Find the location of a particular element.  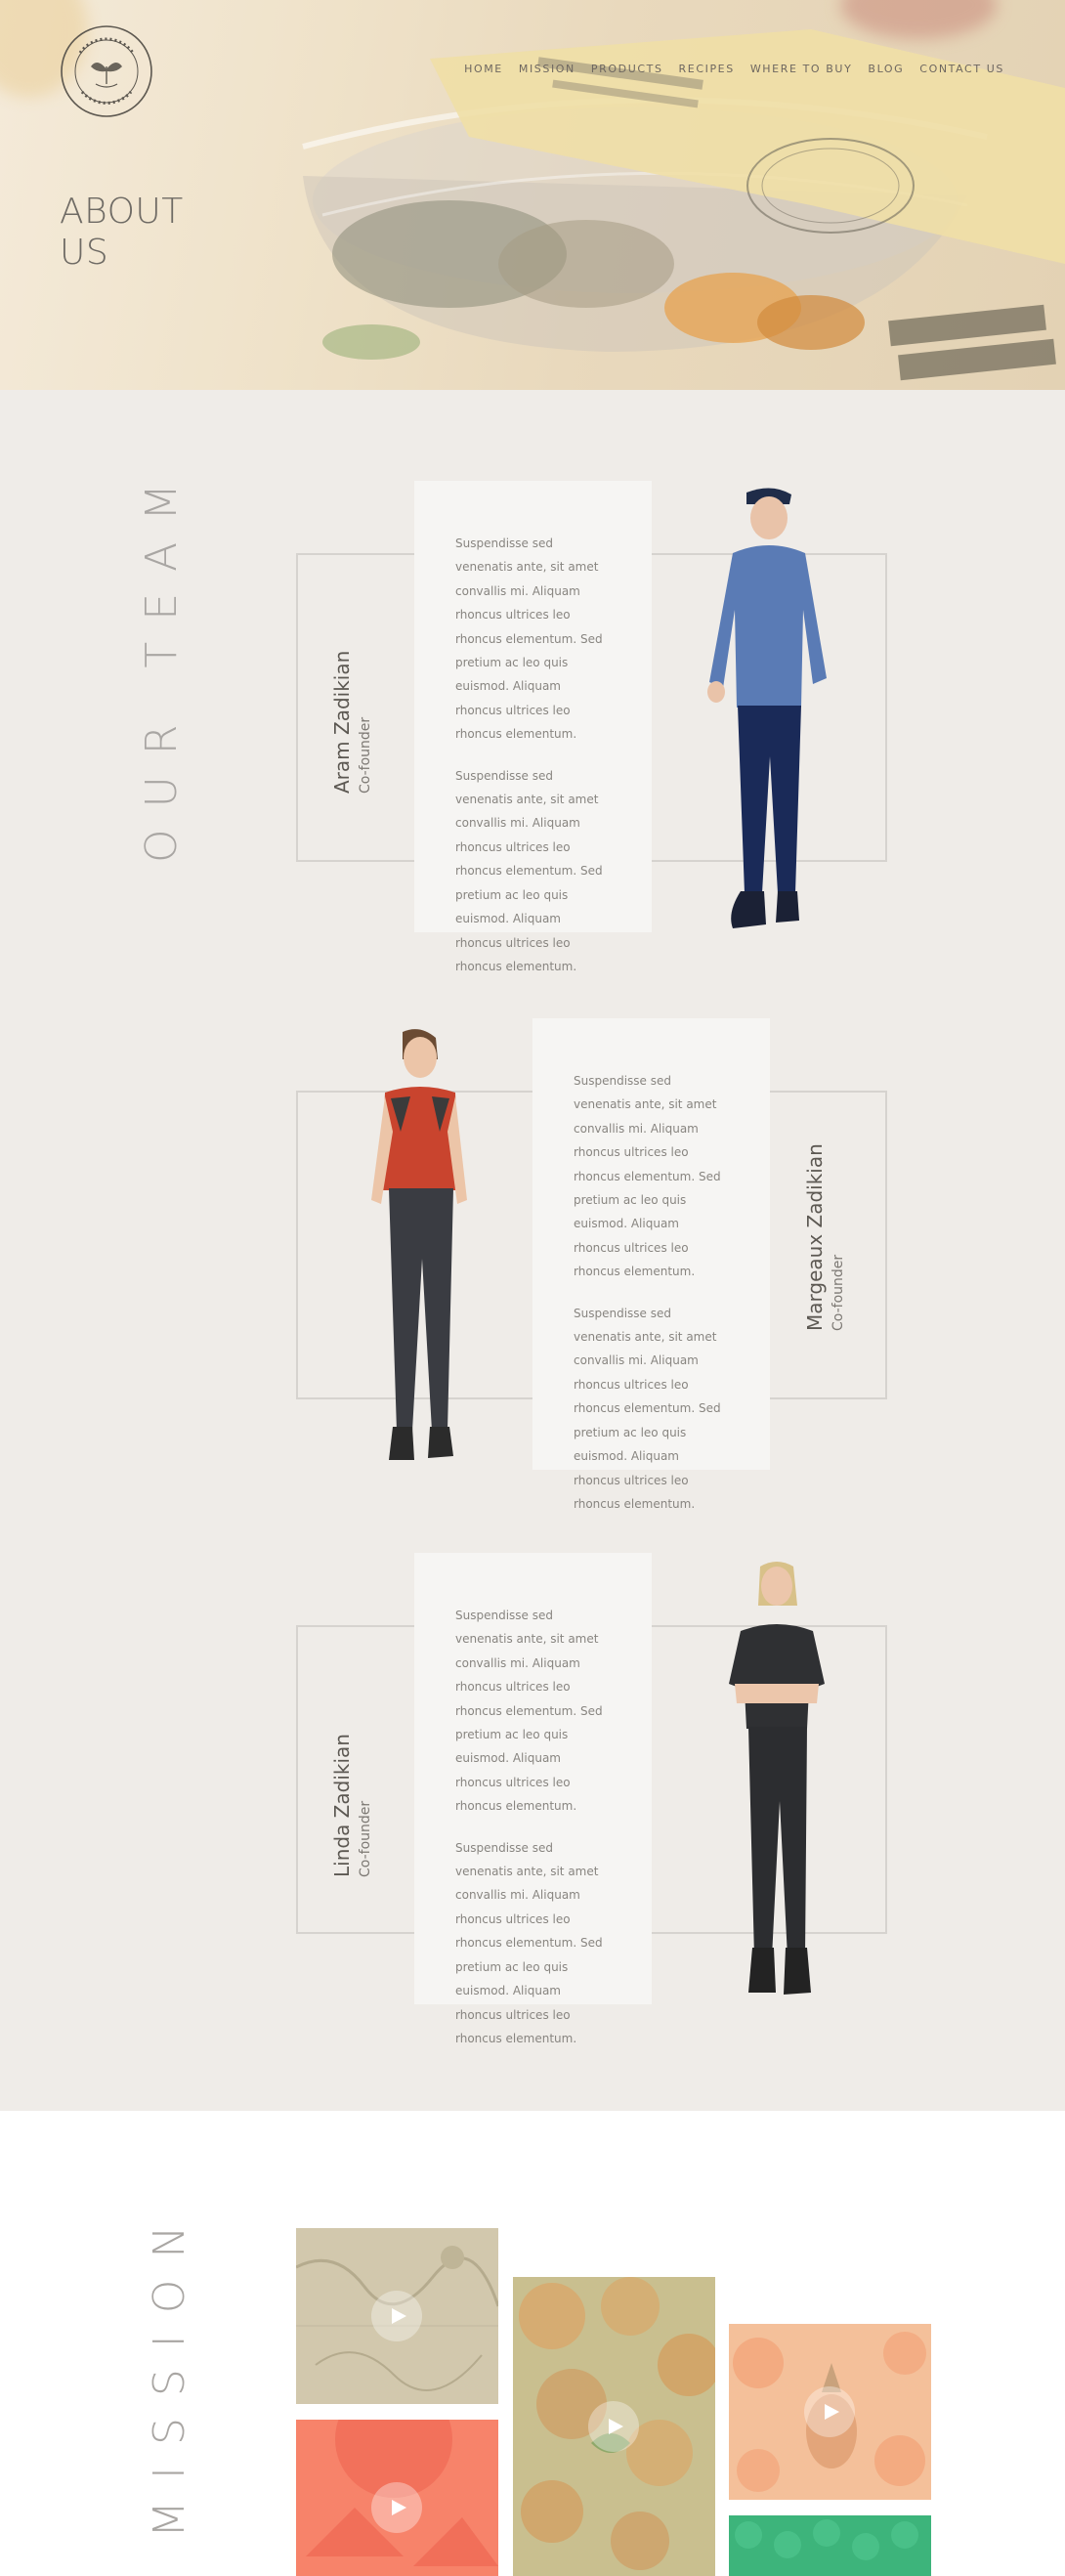

nav-recipes: RECIPES is located at coordinates (707, 69).